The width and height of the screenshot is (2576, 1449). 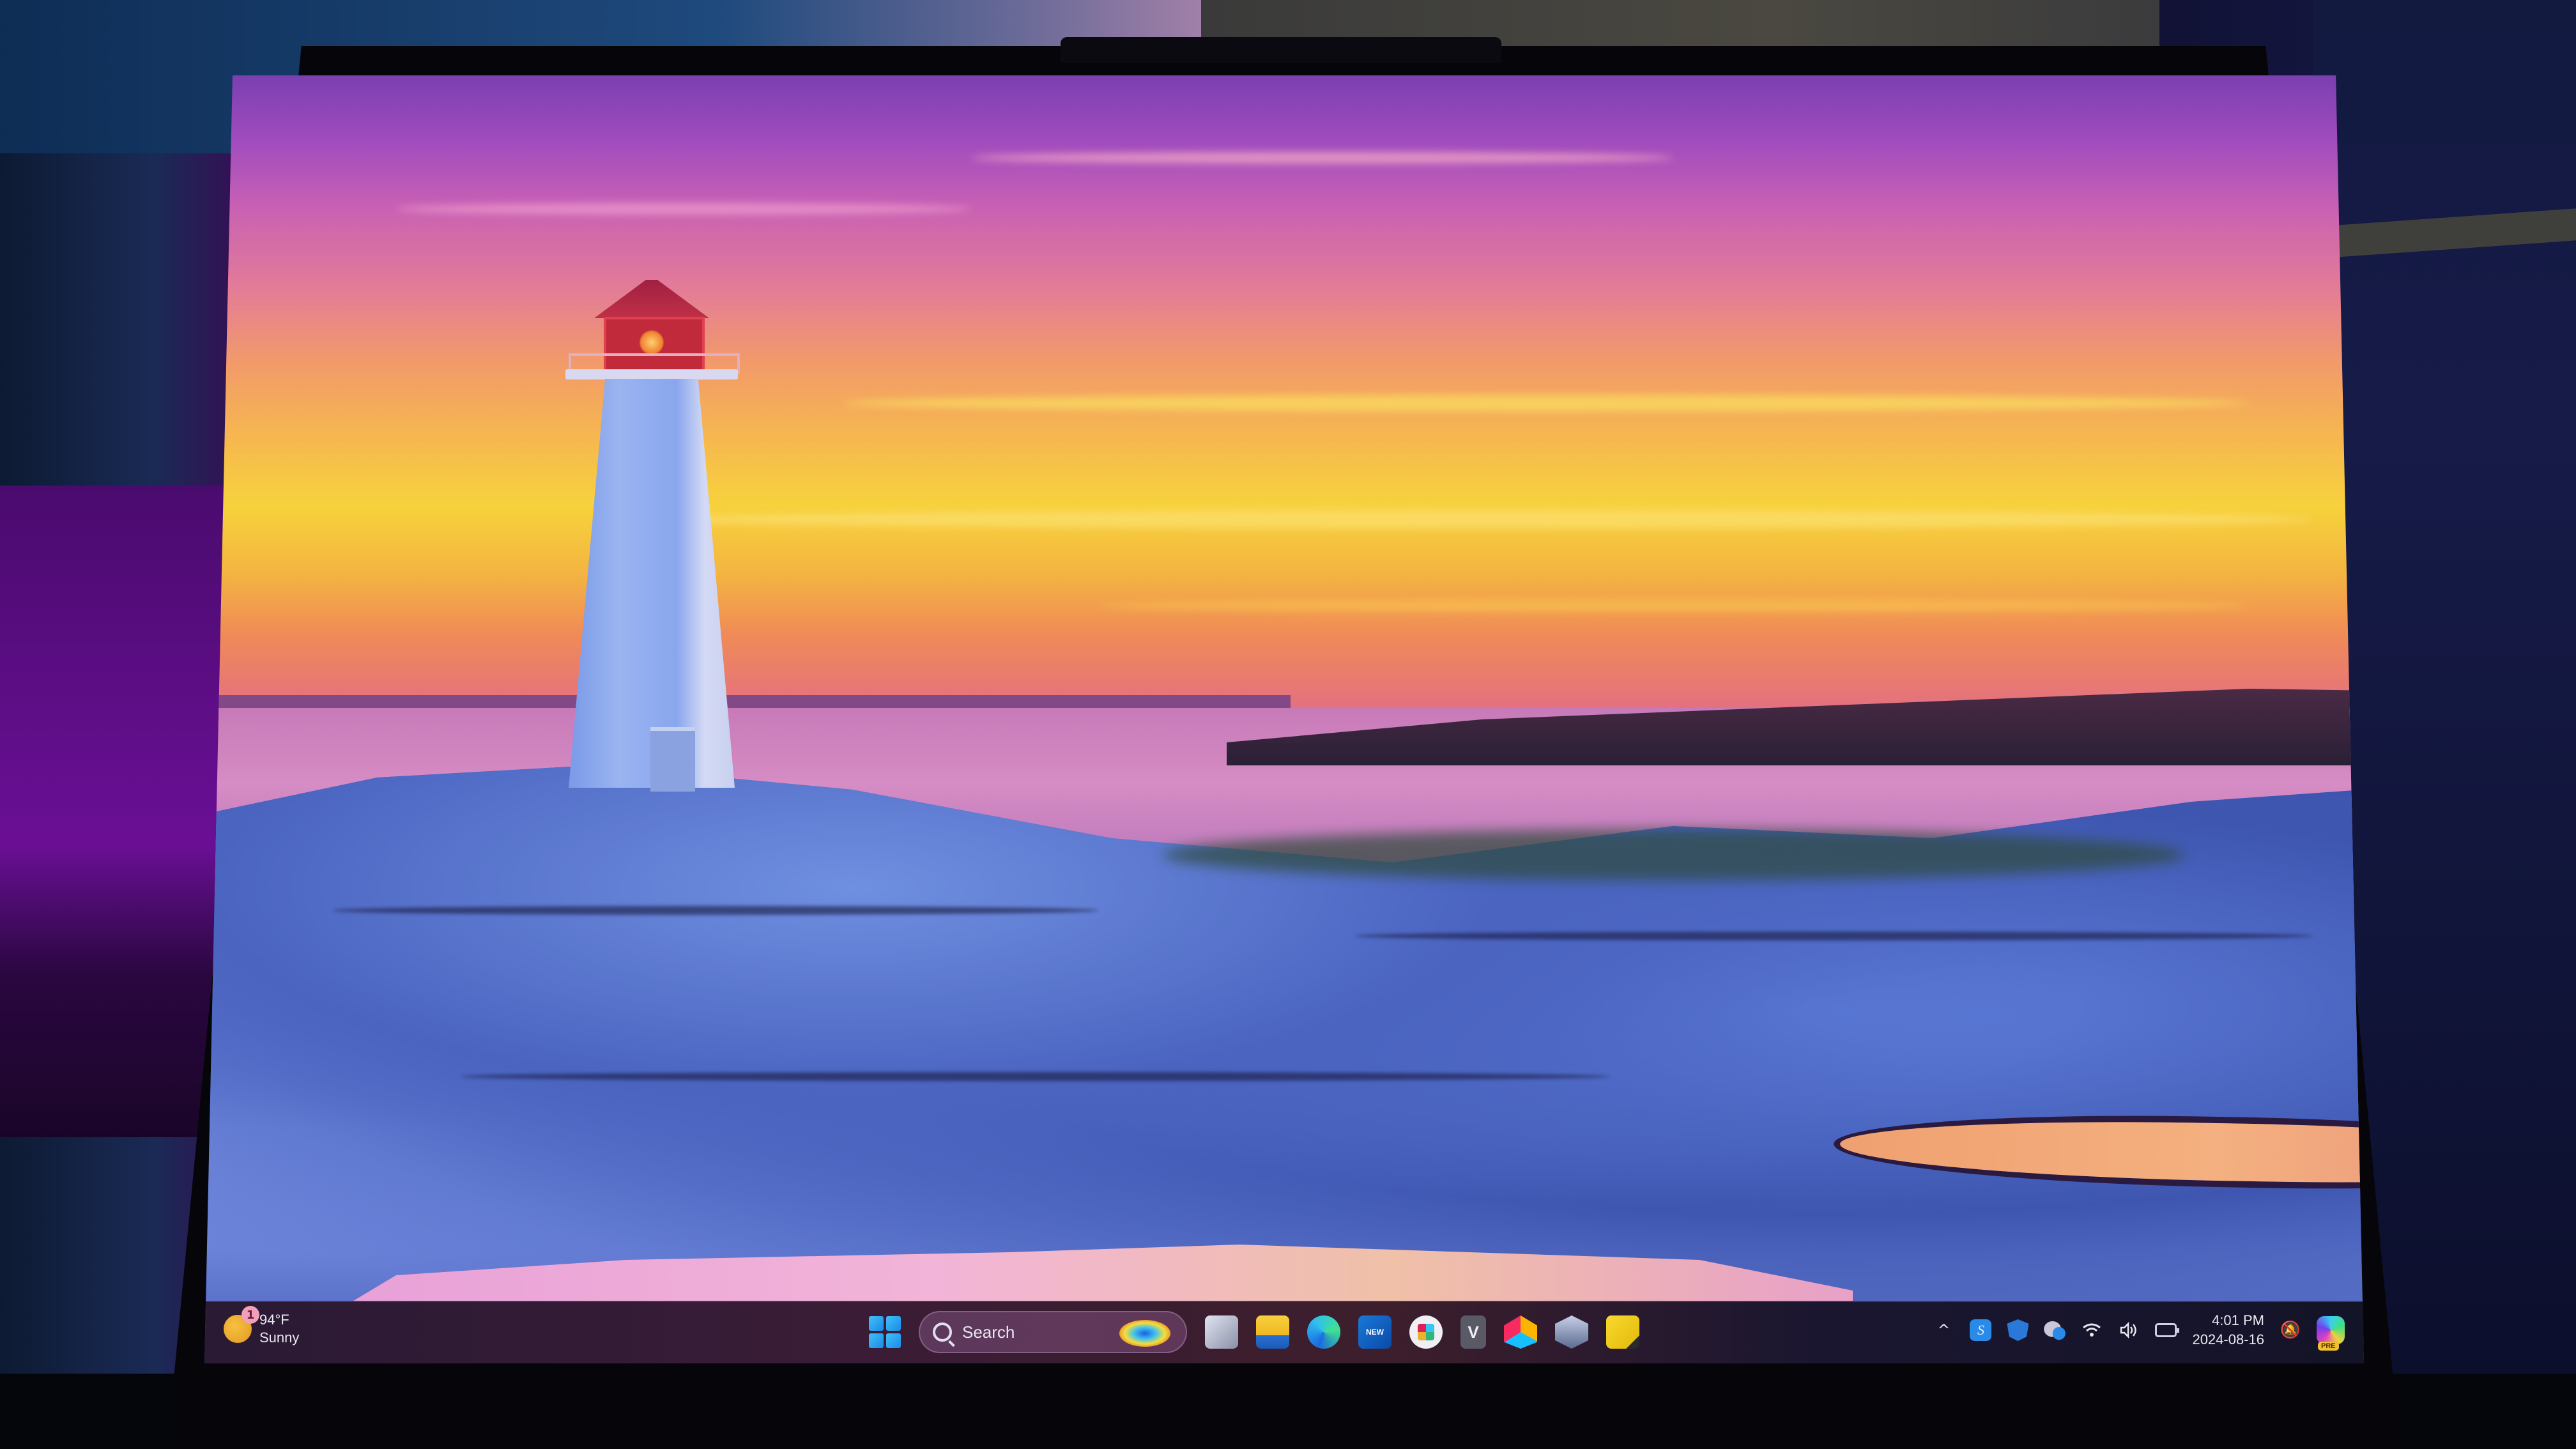 What do you see at coordinates (651, 299) in the screenshot?
I see `lighthouse-roof` at bounding box center [651, 299].